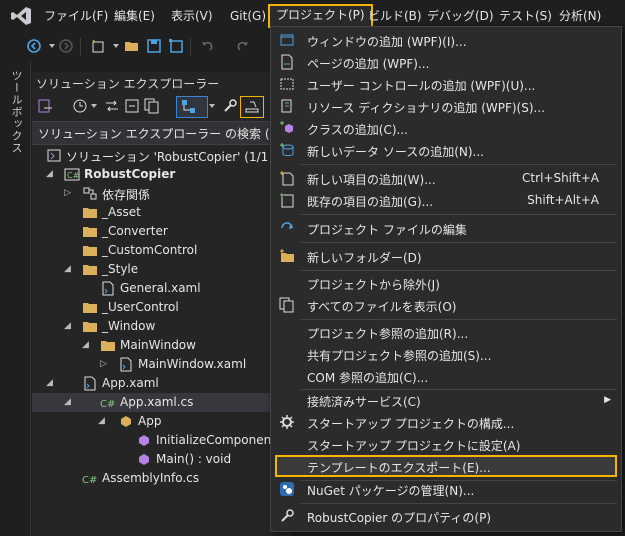 The width and height of the screenshot is (625, 536). I want to click on edit-project-file-icon, so click(287, 228).